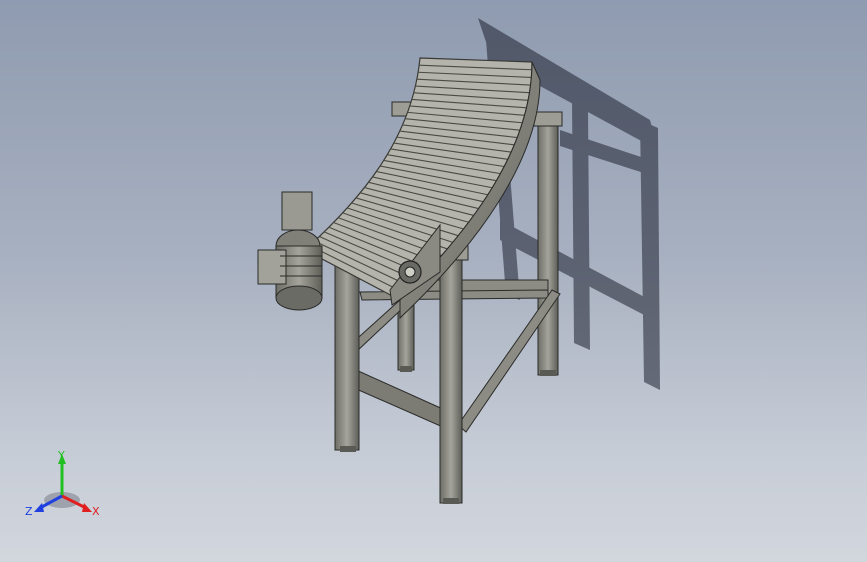 Image resolution: width=867 pixels, height=562 pixels. Describe the element at coordinates (87, 507) in the screenshot. I see `x-axis-arrow` at that location.